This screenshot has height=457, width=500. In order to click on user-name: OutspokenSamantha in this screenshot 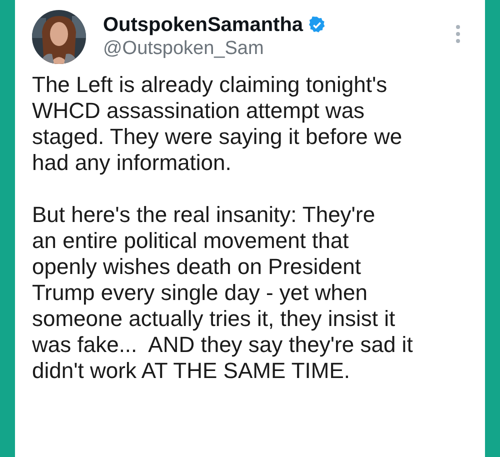, I will do `click(203, 25)`.